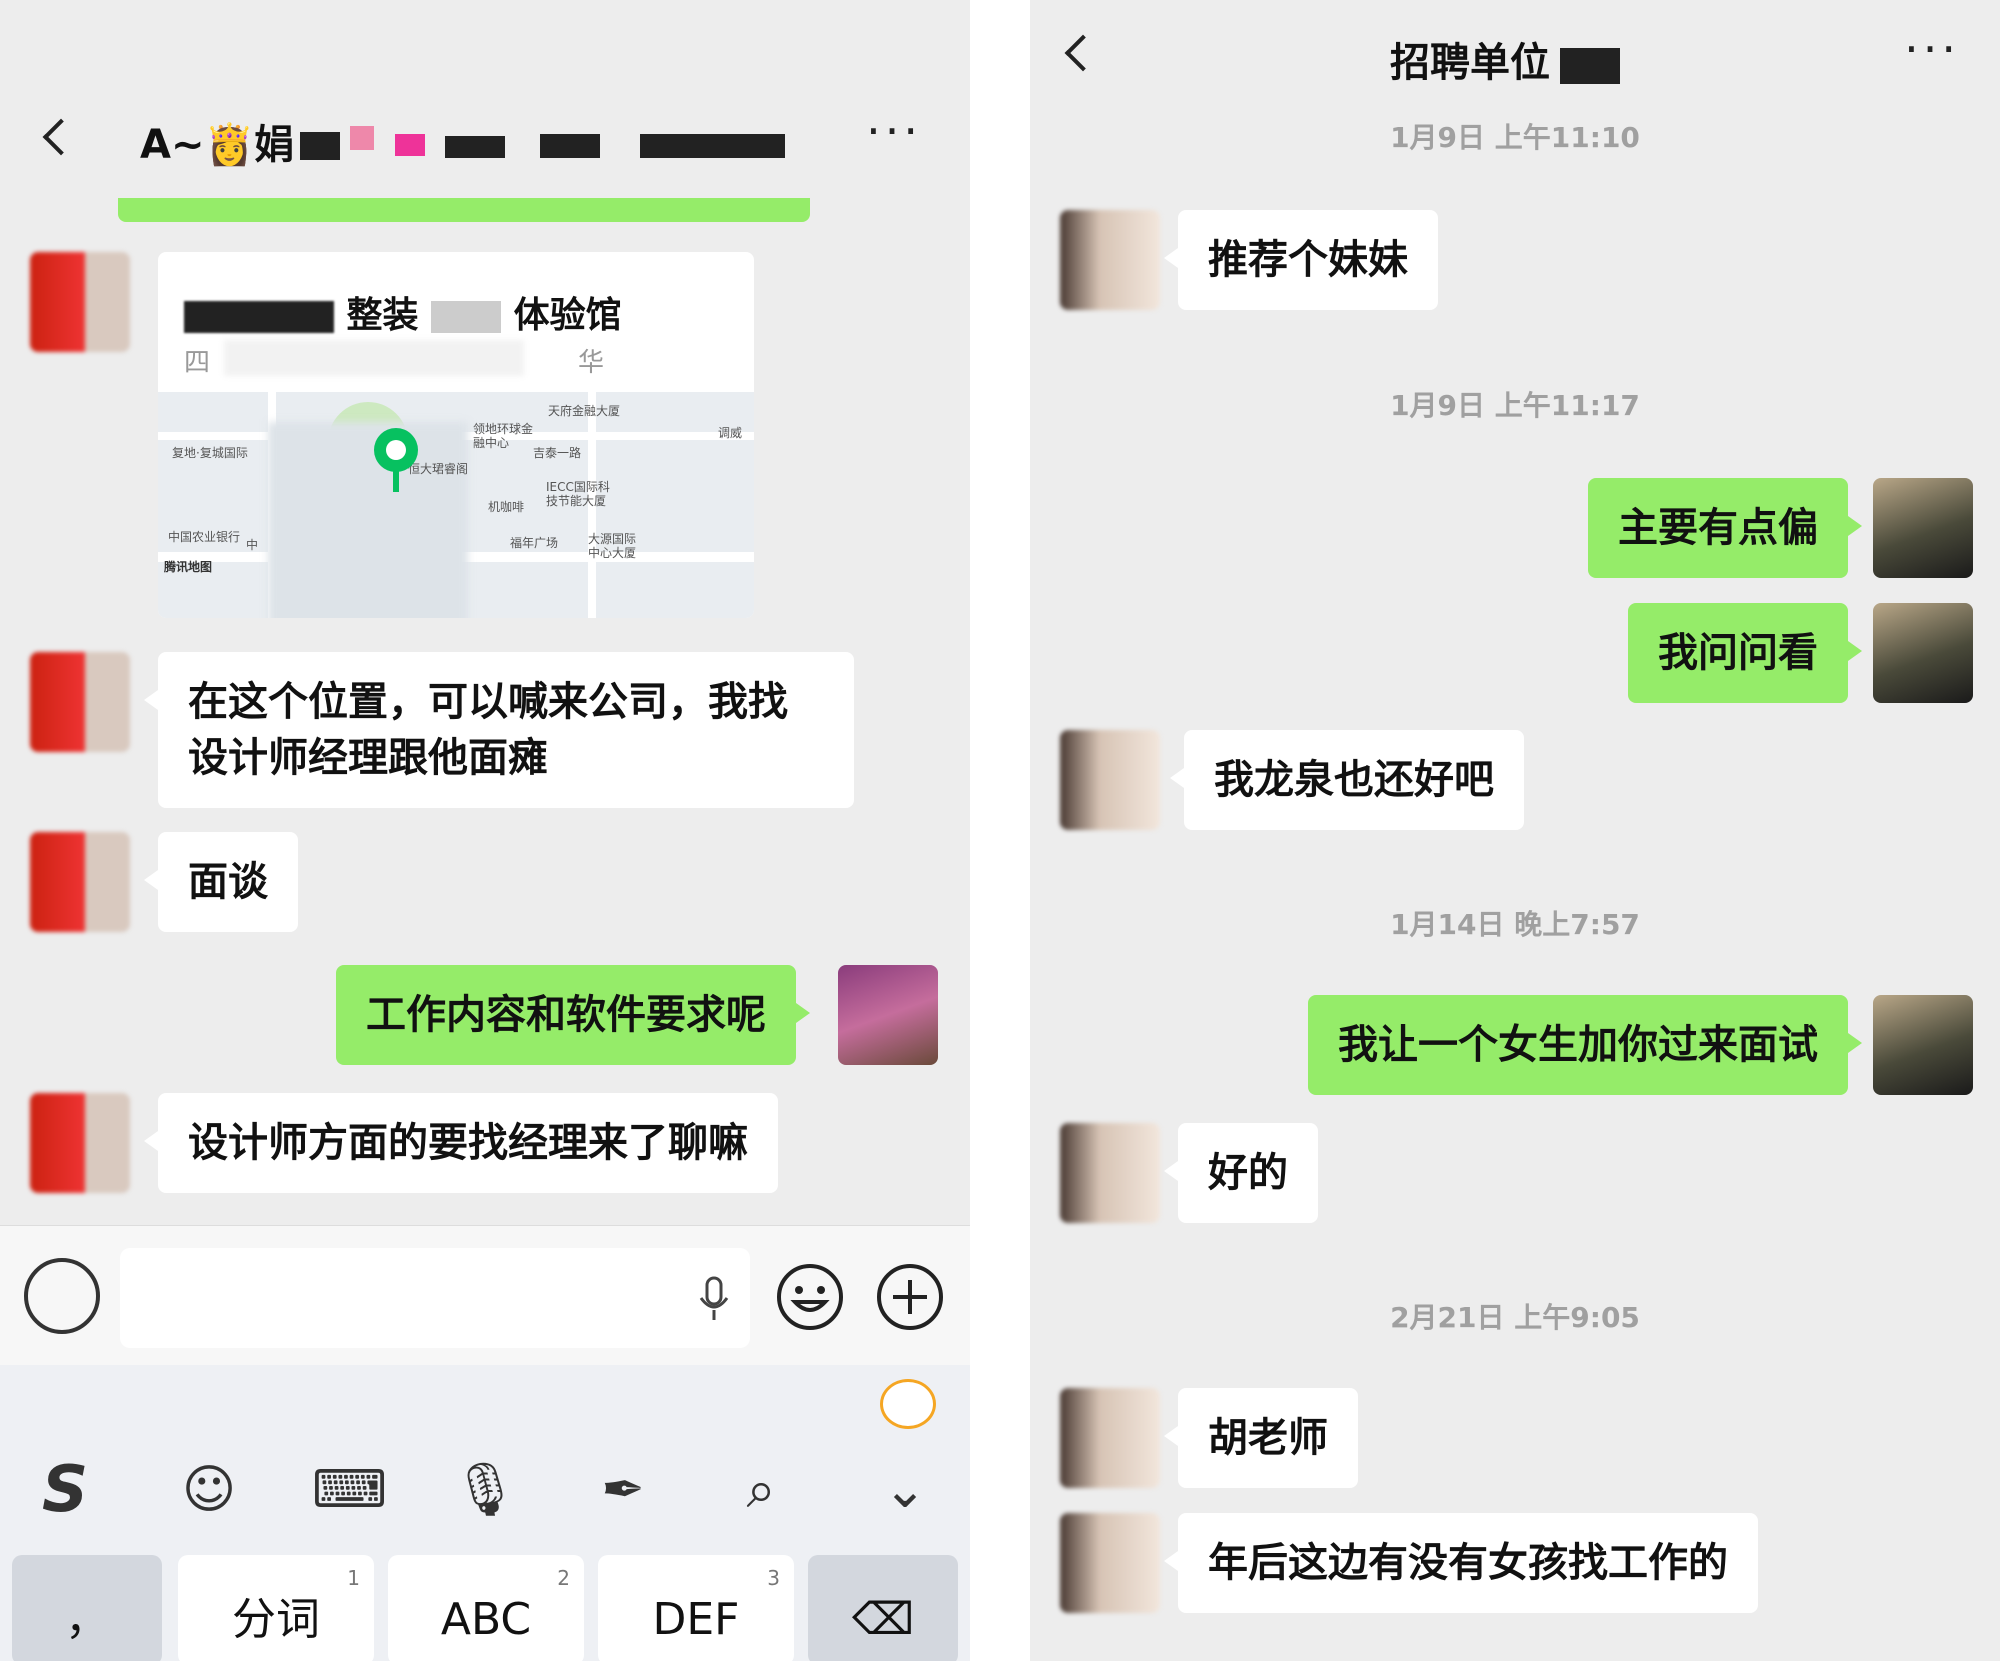 This screenshot has height=1661, width=2000. I want to click on emoji-icon: ☺, so click(209, 1490).